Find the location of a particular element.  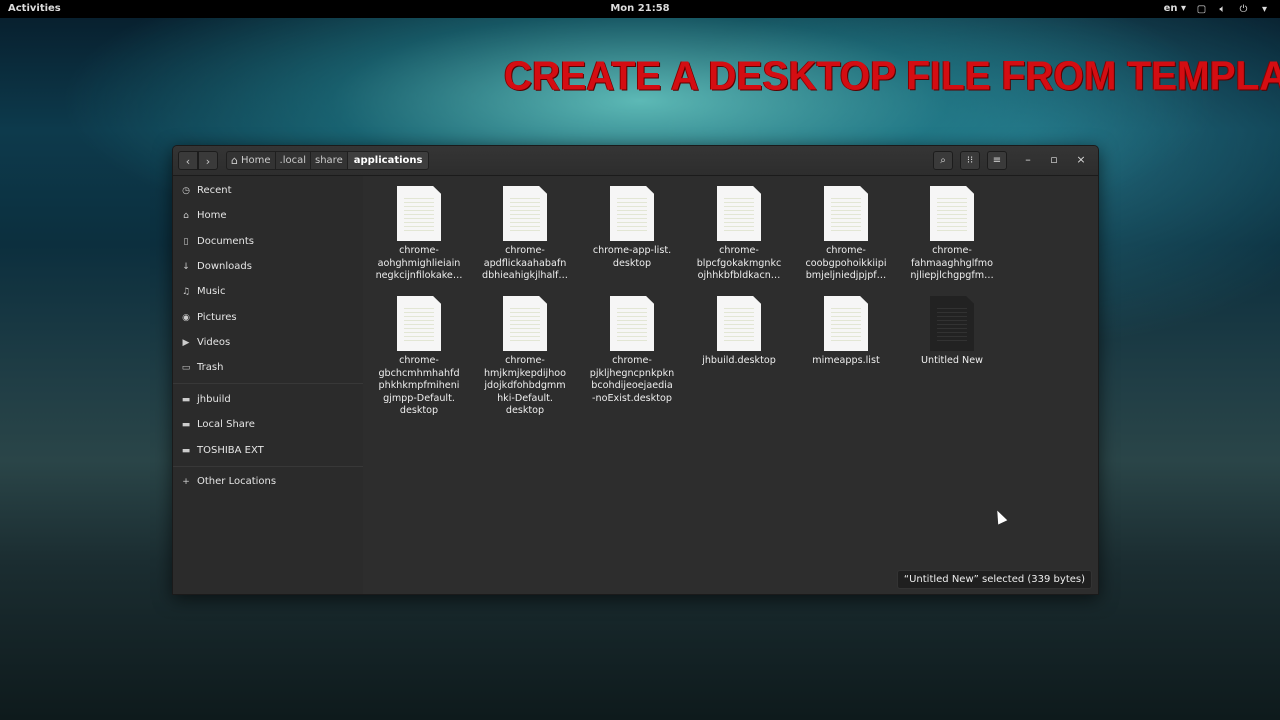

file-item-selected: Untitled New is located at coordinates (952, 332).